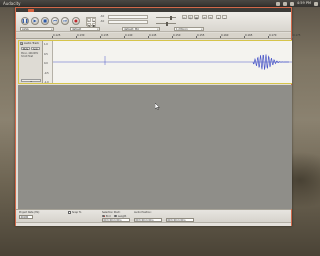  What do you see at coordinates (184, 17) in the screenshot?
I see `cut-button: ✂` at bounding box center [184, 17].